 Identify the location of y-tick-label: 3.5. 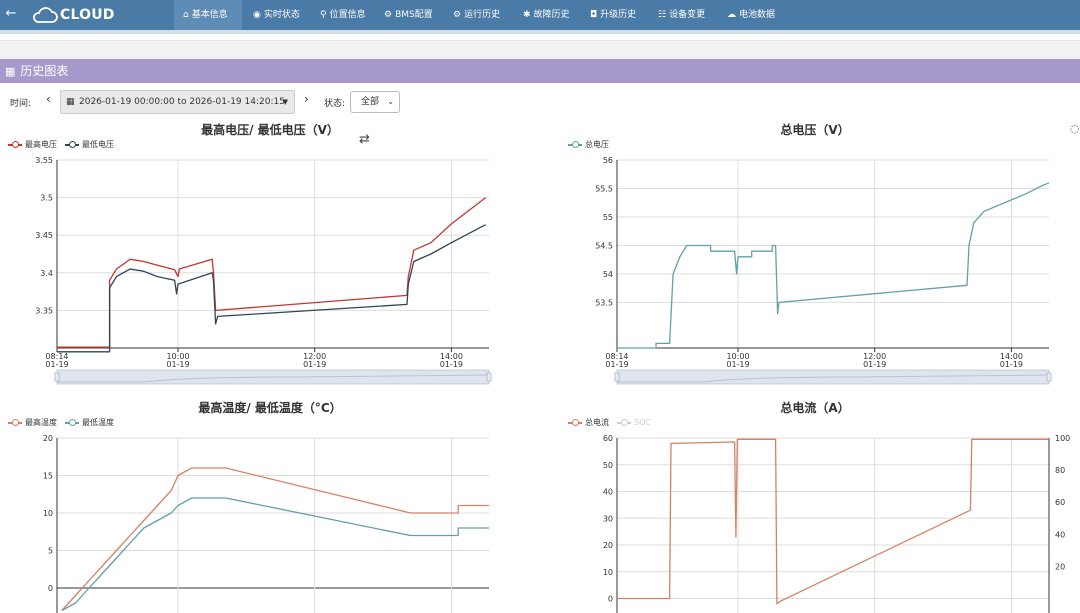
(46, 198).